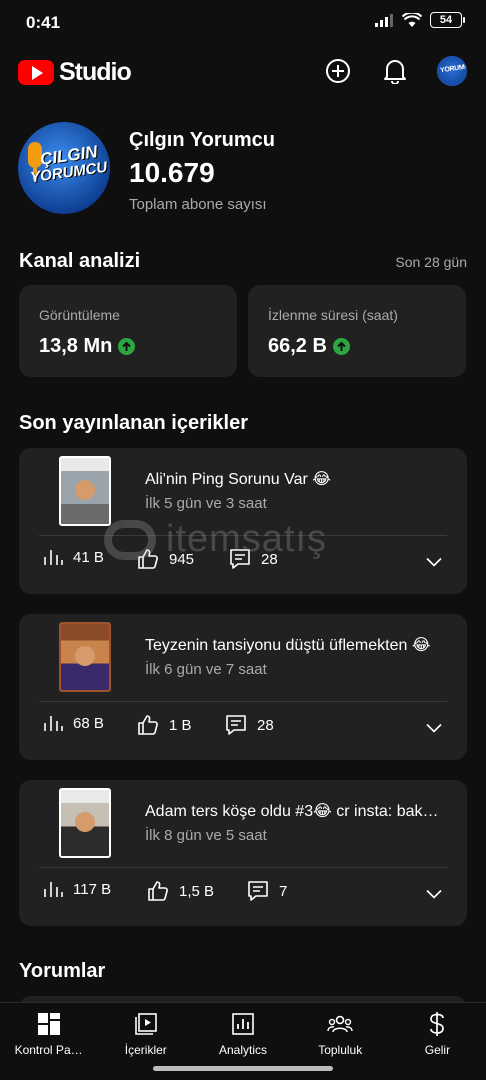 This screenshot has height=1080, width=486. I want to click on metric-label: İzlenme süresi (saat), so click(333, 315).